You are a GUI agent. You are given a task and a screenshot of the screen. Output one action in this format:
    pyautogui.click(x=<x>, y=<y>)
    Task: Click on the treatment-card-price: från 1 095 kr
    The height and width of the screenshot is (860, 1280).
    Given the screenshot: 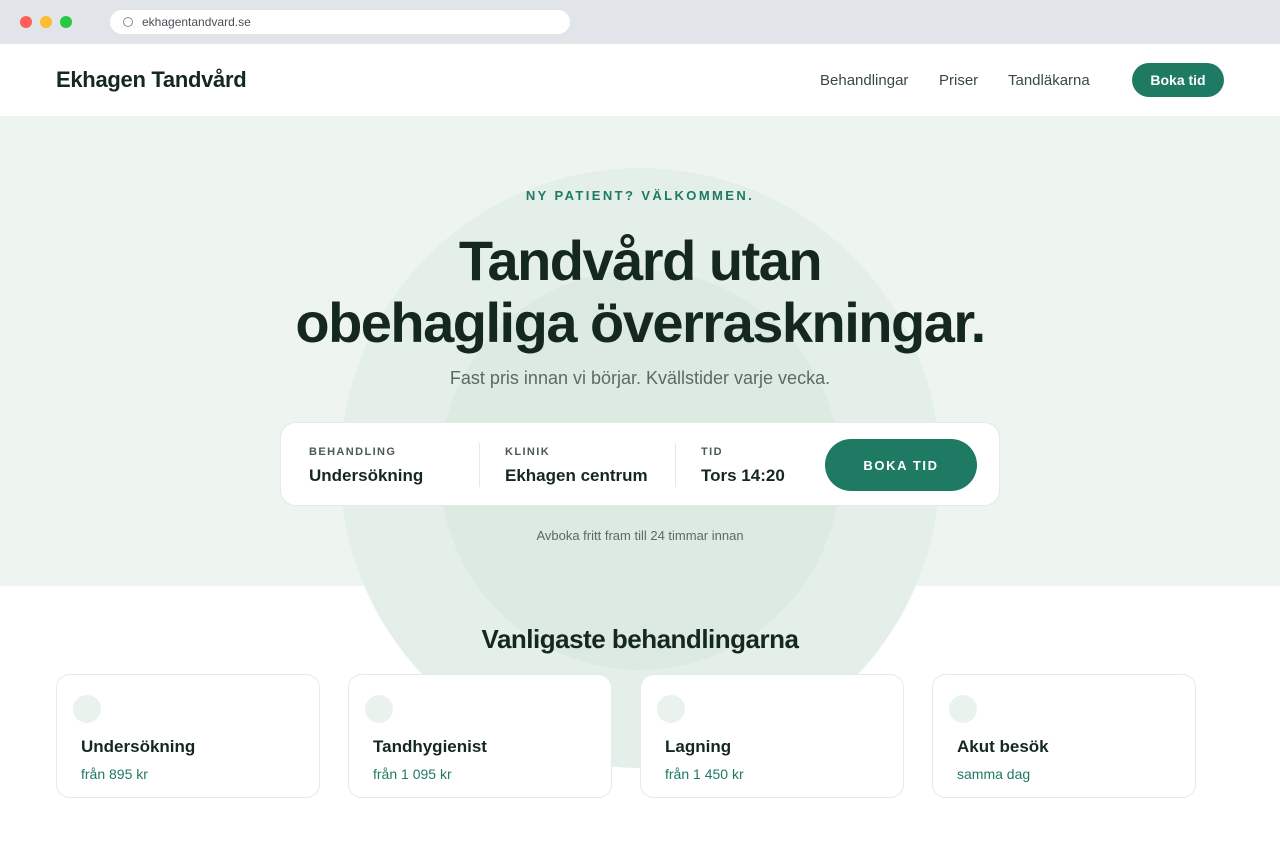 What is the action you would take?
    pyautogui.click(x=412, y=774)
    